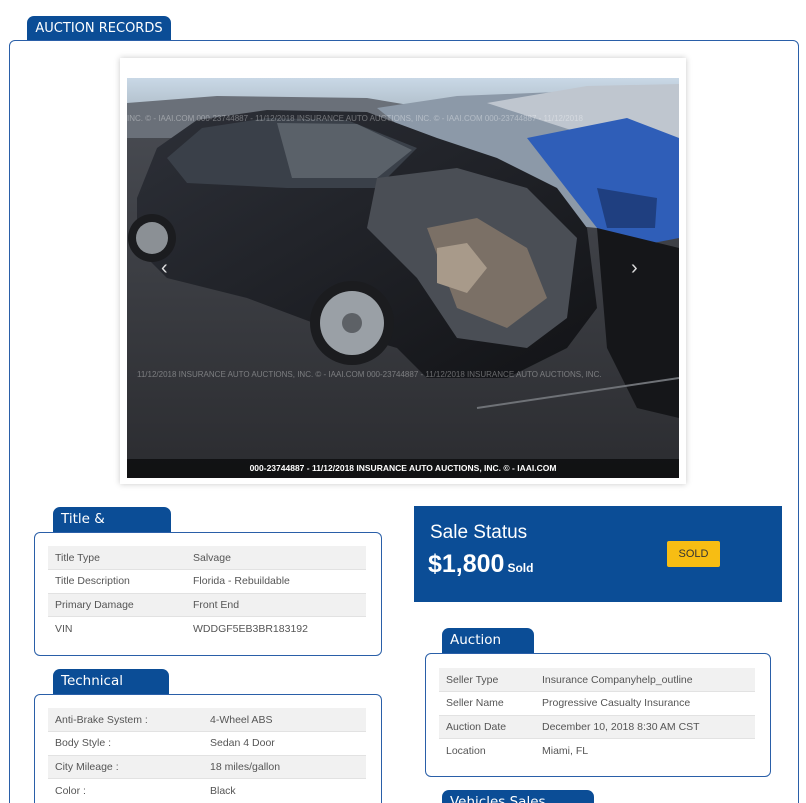 This screenshot has height=803, width=806. What do you see at coordinates (125, 767) in the screenshot?
I see `row-label: City Mileage :` at bounding box center [125, 767].